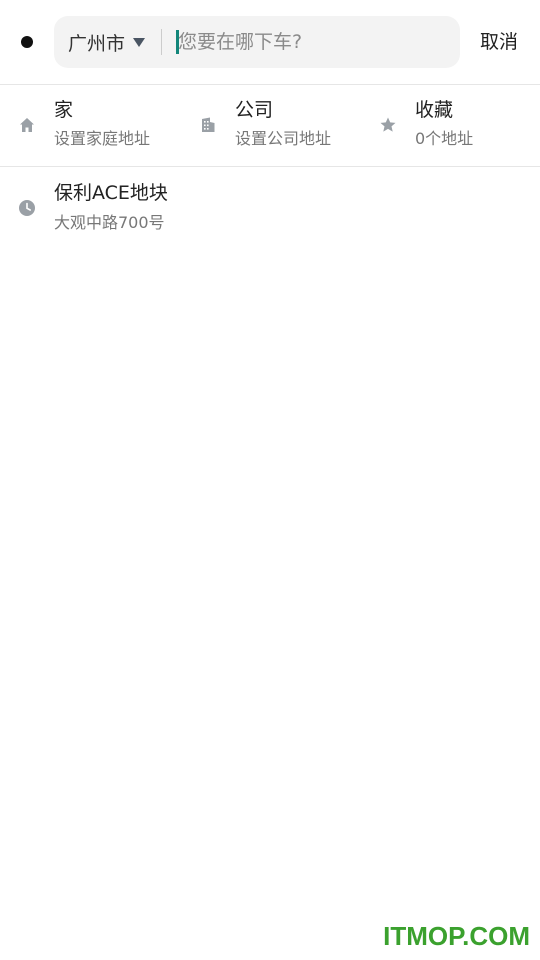 The width and height of the screenshot is (540, 960). What do you see at coordinates (27, 125) in the screenshot?
I see `home-icon` at bounding box center [27, 125].